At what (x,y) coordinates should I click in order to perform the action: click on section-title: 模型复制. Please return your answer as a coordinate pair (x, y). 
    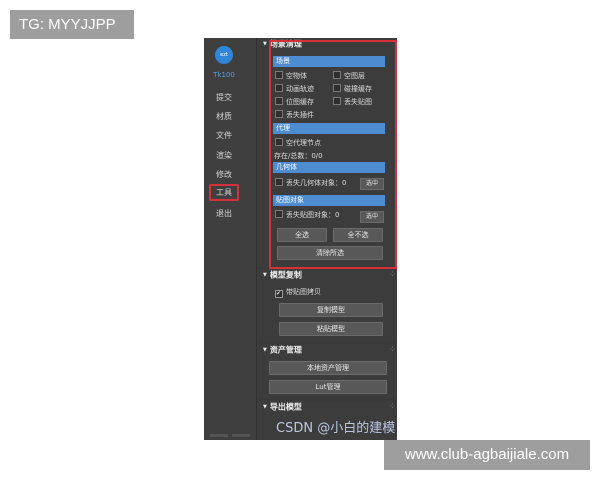
    Looking at the image, I should click on (285, 275).